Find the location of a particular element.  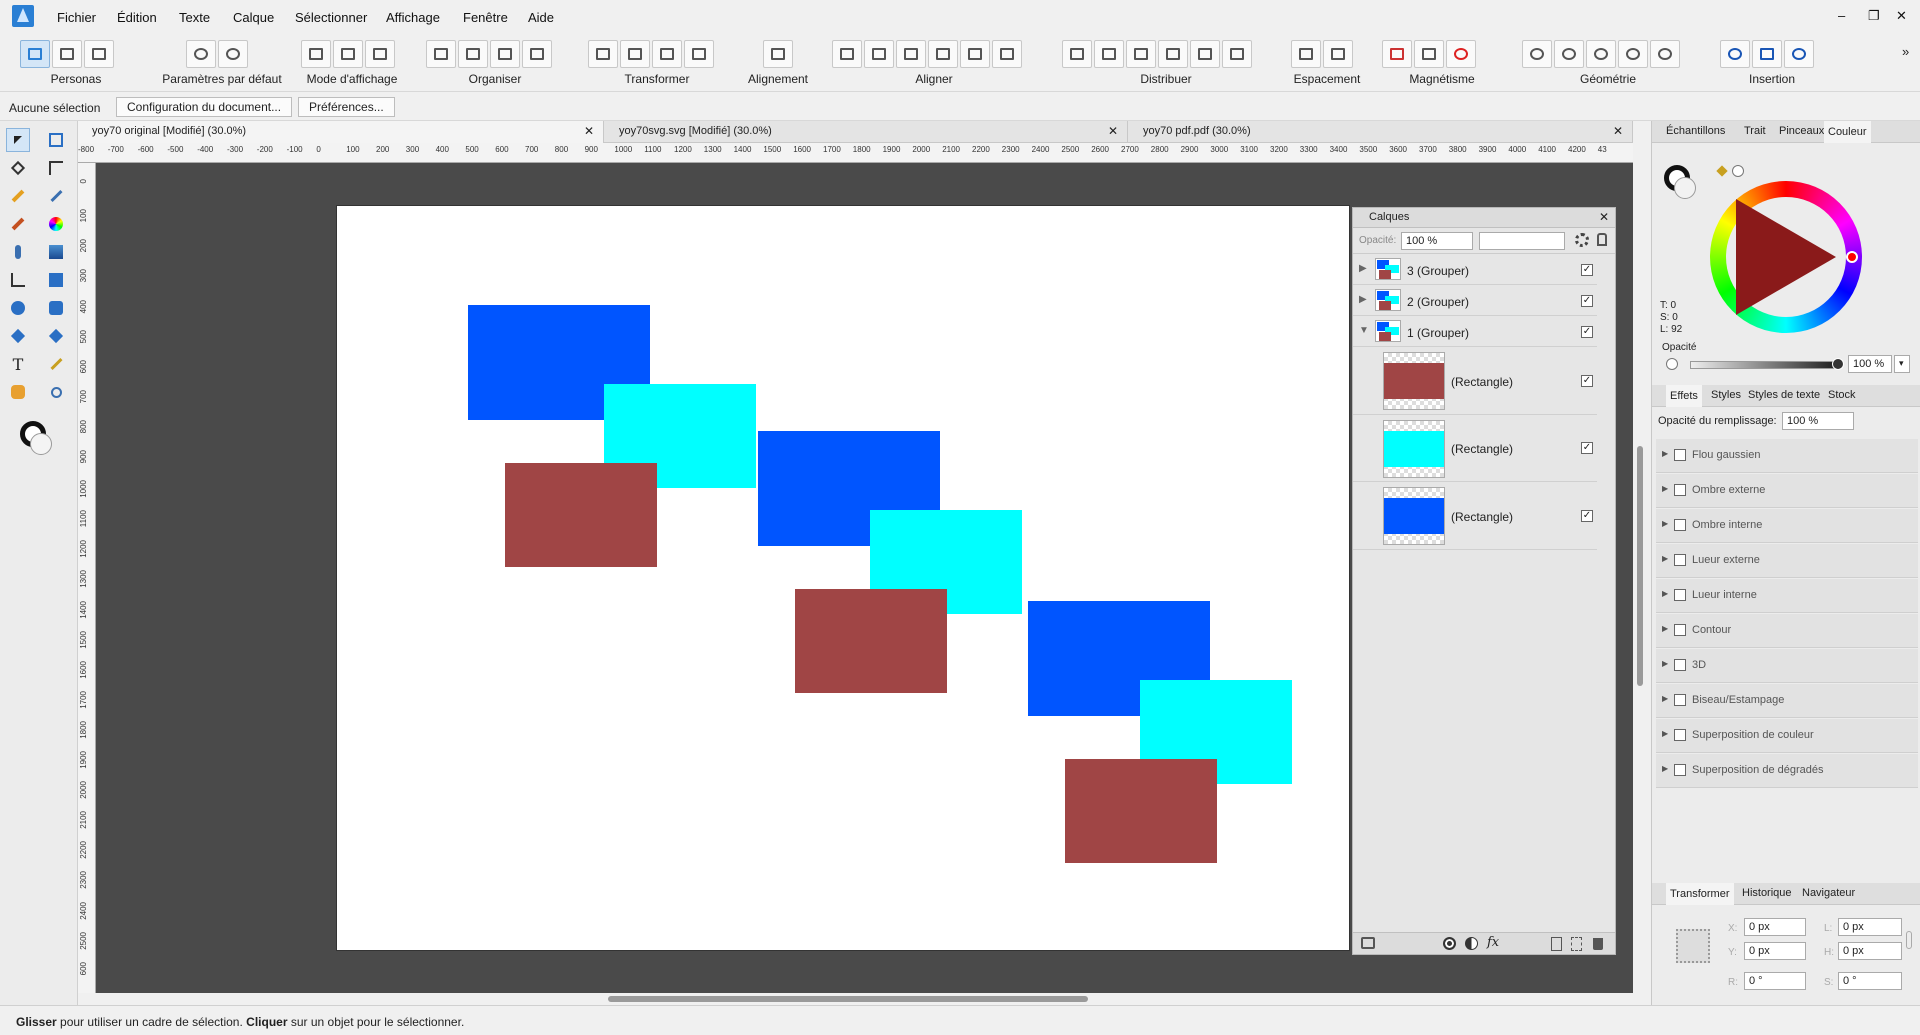

layers-stack-icon is located at coordinates (1368, 943).